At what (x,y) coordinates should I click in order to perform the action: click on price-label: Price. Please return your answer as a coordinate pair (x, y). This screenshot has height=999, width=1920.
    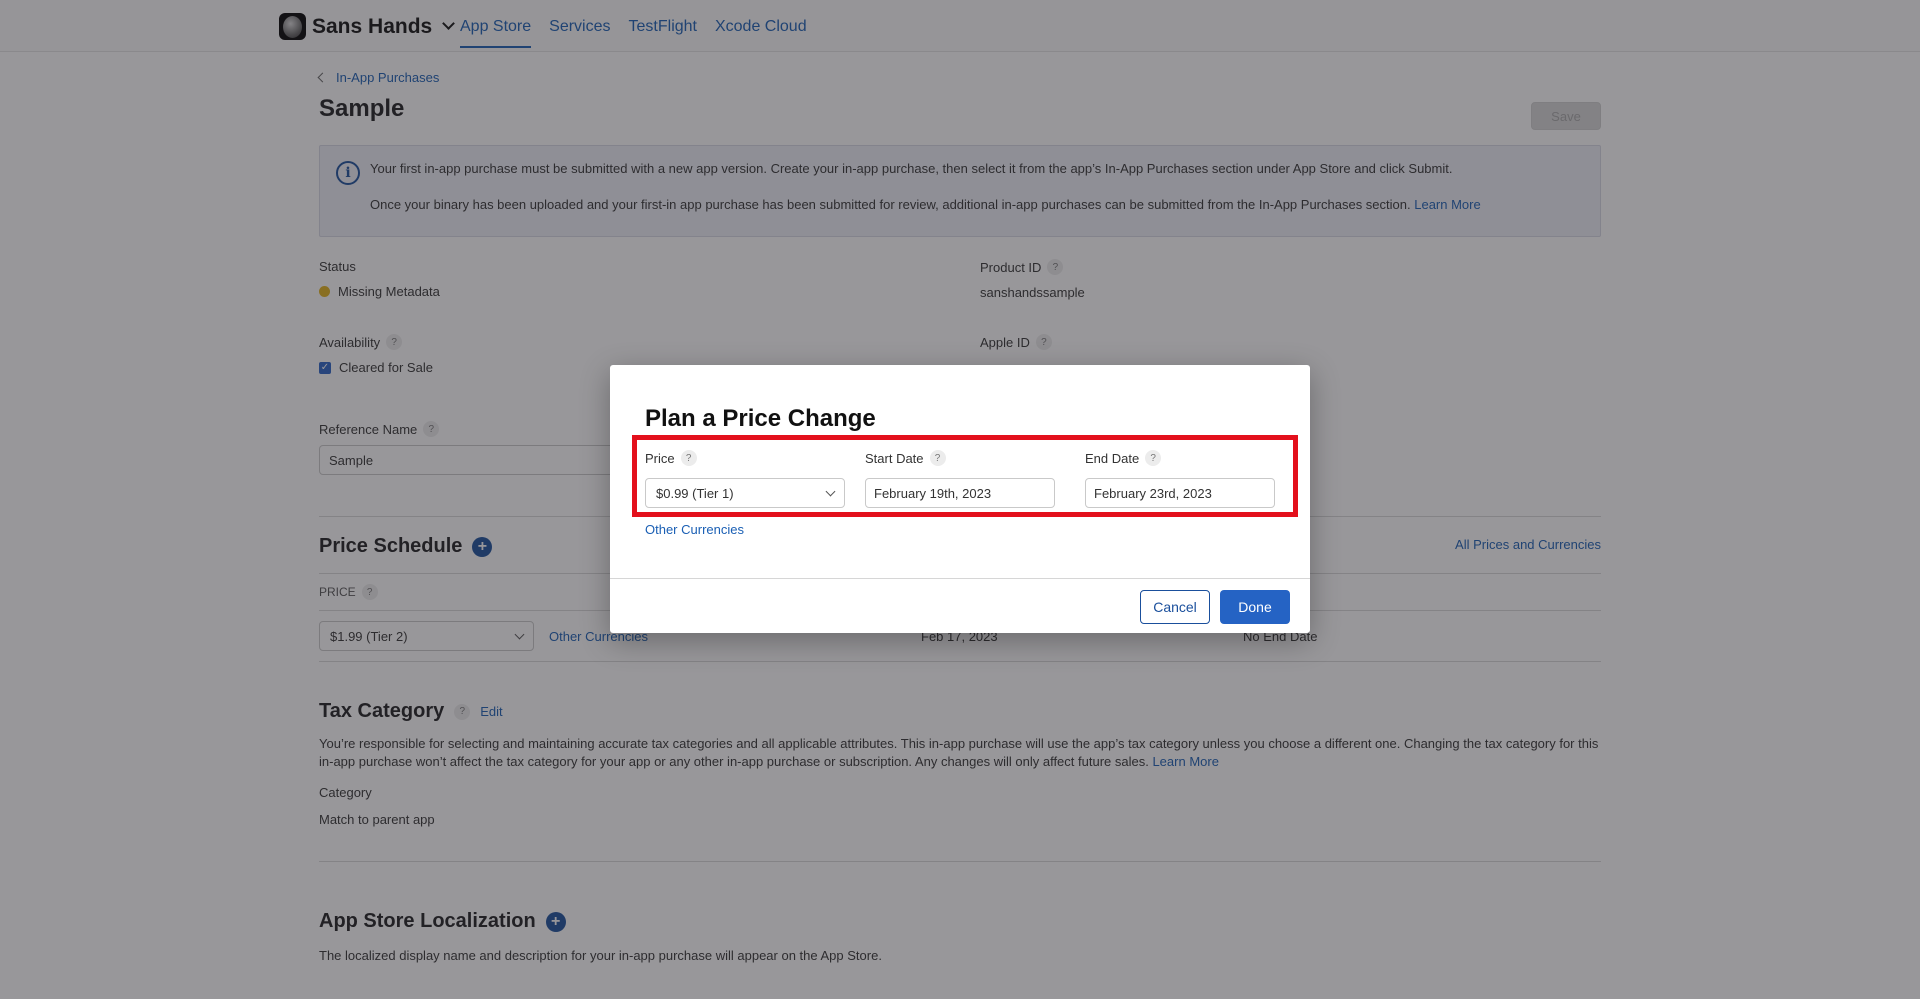
    Looking at the image, I should click on (660, 458).